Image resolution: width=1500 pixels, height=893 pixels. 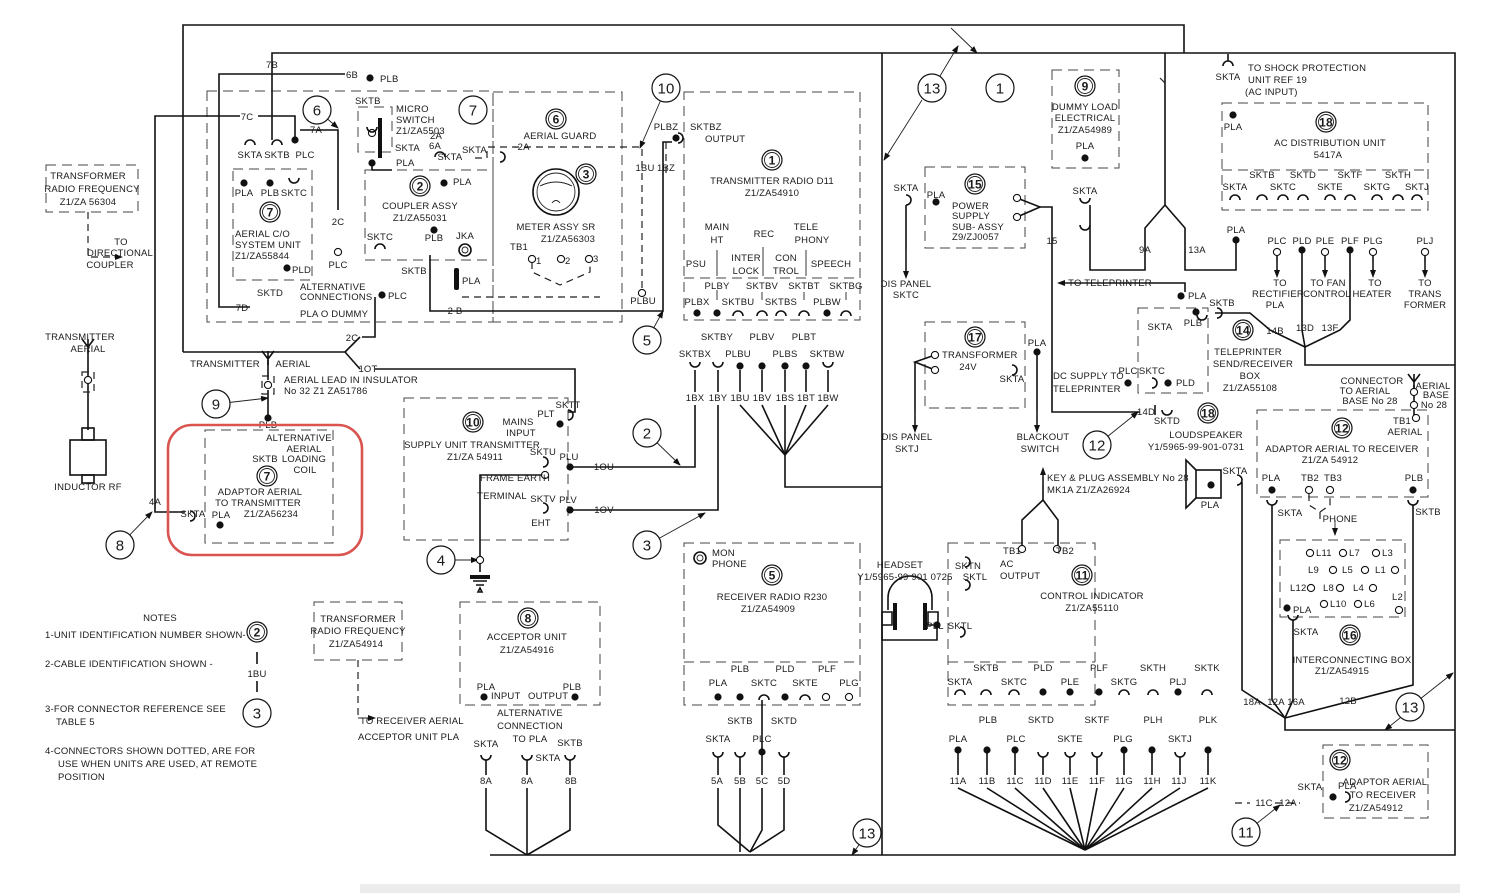 What do you see at coordinates (717, 227) in the screenshot?
I see `label-tx: MAIN` at bounding box center [717, 227].